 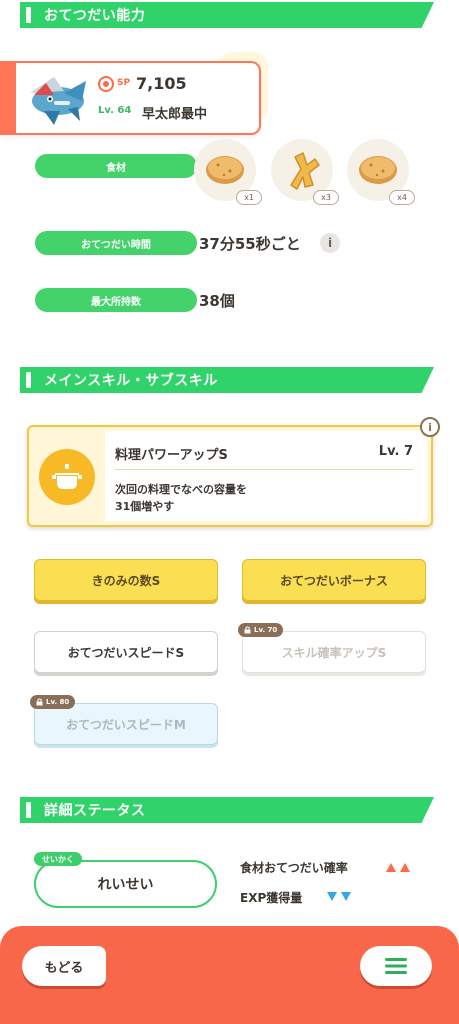 What do you see at coordinates (326, 197) in the screenshot?
I see `ingredient-count-badge: x3` at bounding box center [326, 197].